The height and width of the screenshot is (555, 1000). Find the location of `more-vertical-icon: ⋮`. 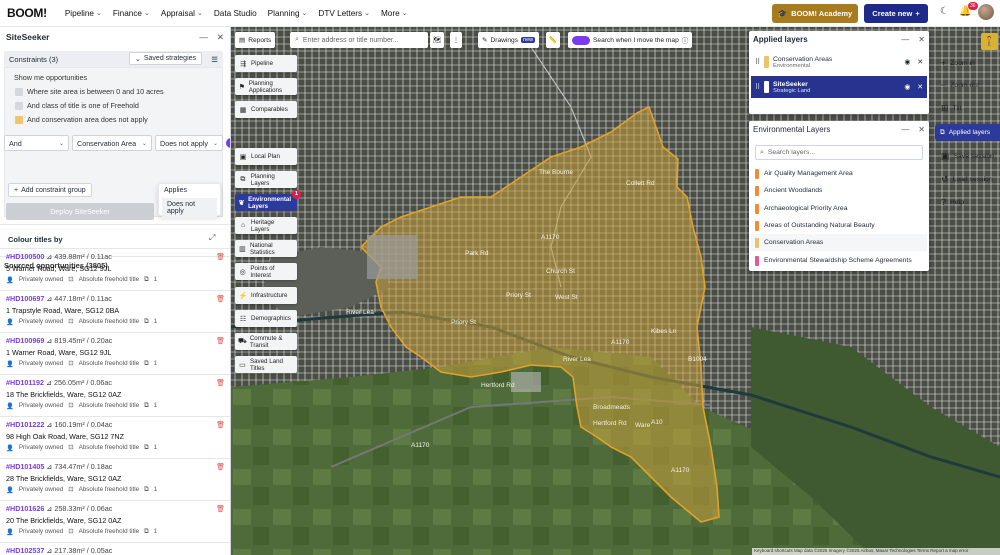

more-vertical-icon: ⋮ is located at coordinates (456, 40).